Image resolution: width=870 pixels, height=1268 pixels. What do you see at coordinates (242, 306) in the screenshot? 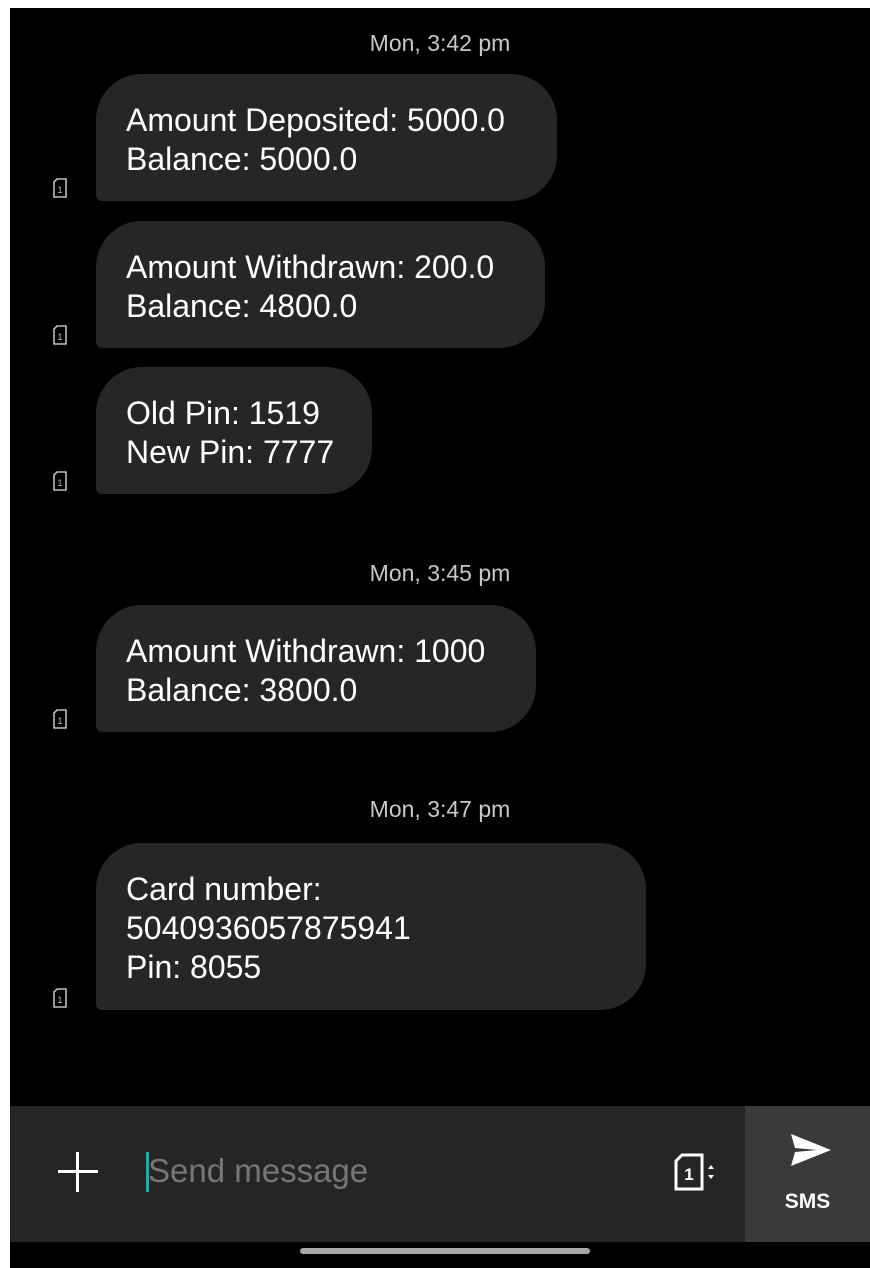
I see `message-line: Balance: 4800.0` at bounding box center [242, 306].